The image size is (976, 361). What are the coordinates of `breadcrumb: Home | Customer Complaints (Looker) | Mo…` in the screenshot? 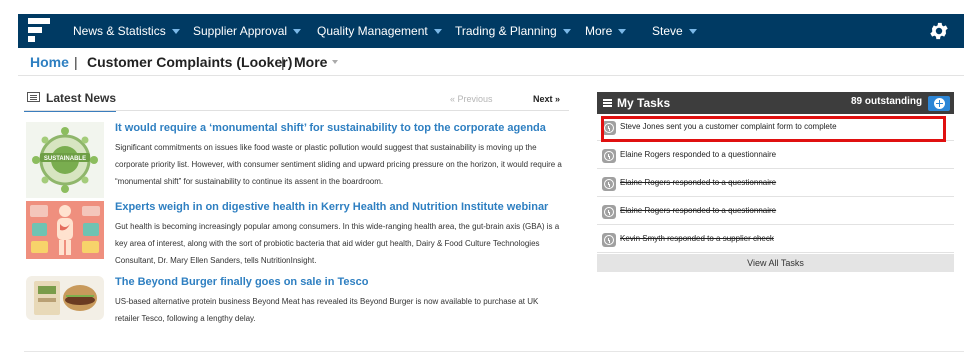 It's located at (491, 62).